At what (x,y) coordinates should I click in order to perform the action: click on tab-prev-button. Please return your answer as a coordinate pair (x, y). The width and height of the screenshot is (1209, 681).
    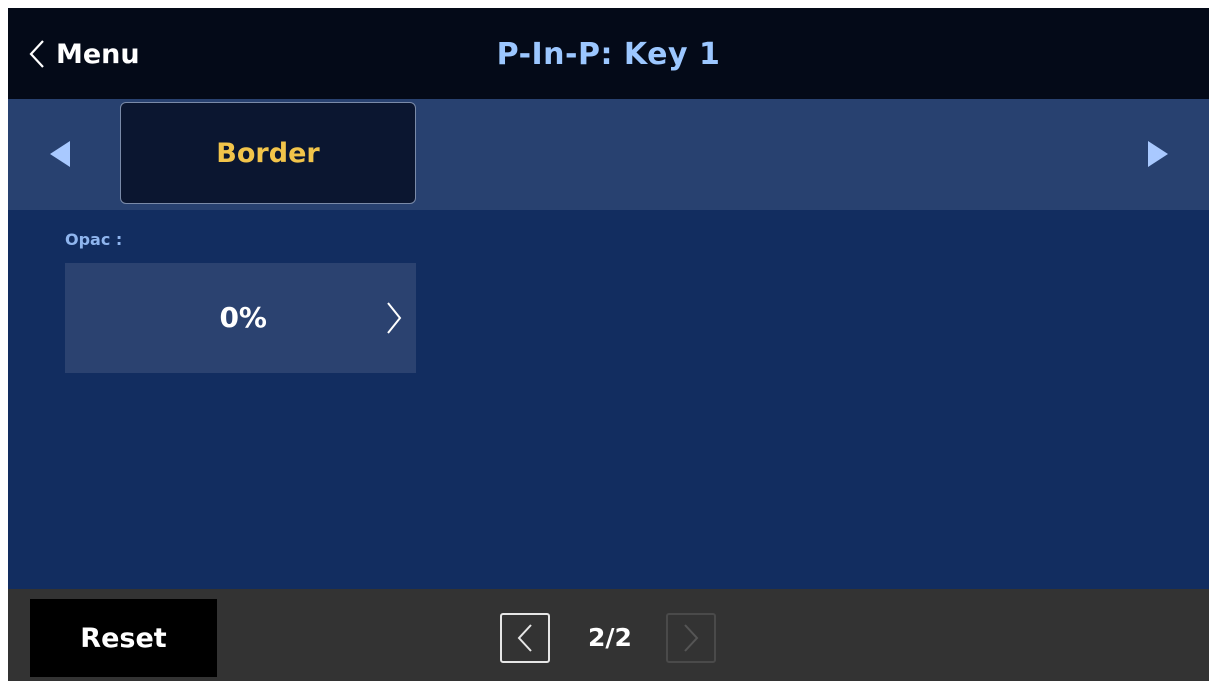
    Looking at the image, I should click on (59, 154).